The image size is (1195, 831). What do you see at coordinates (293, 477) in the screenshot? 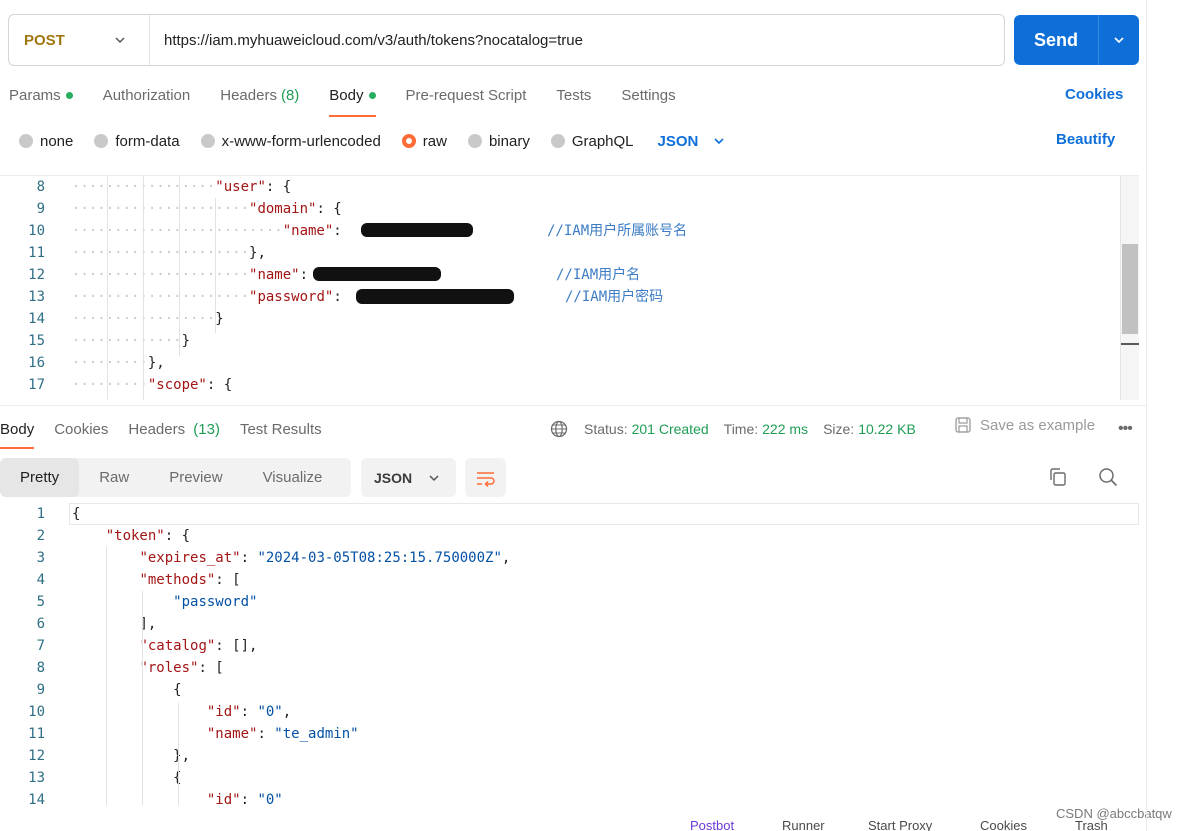
I see `view-mode-visualize: Visualize` at bounding box center [293, 477].